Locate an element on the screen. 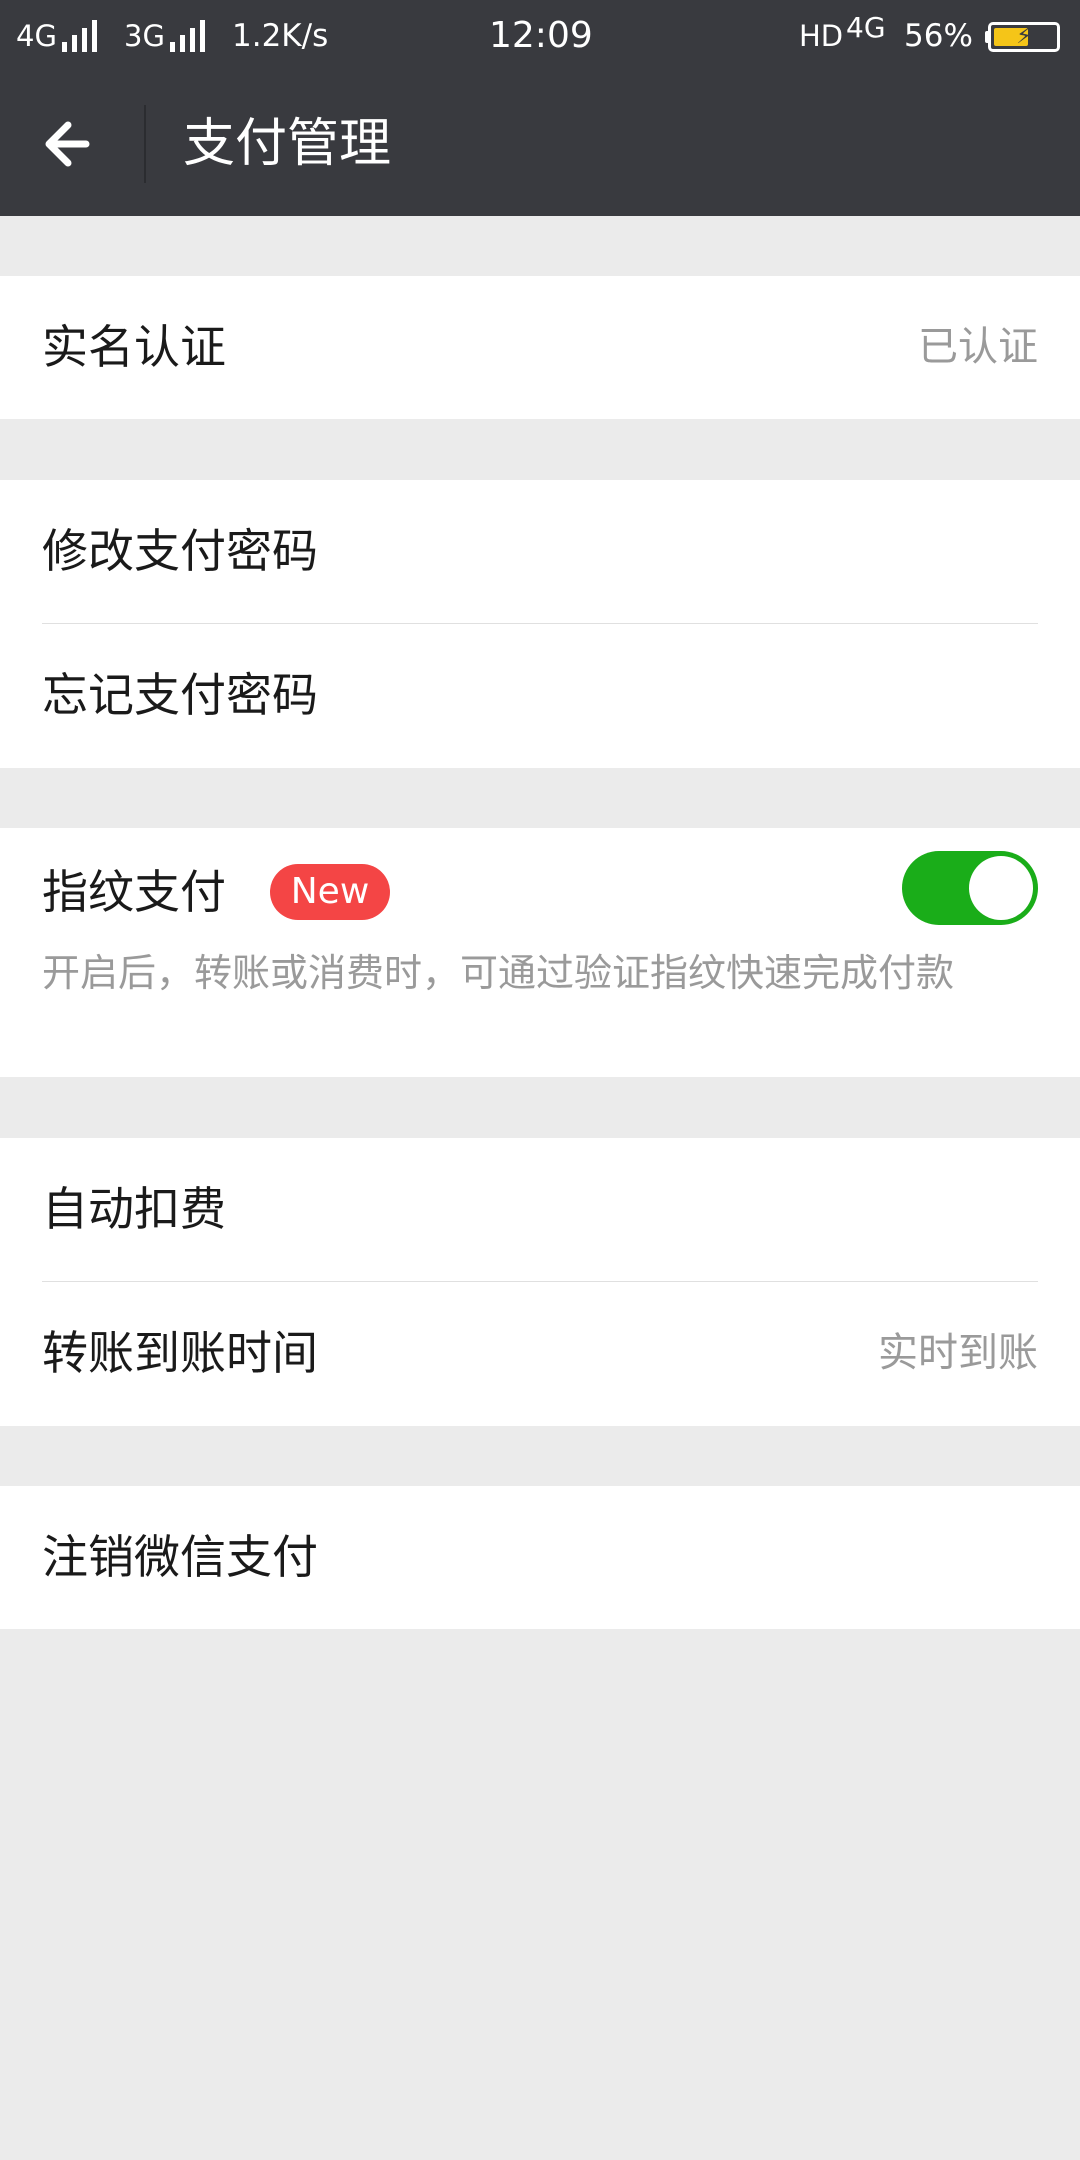 The height and width of the screenshot is (2160, 1080). page-title: 支付管理 is located at coordinates (287, 144).